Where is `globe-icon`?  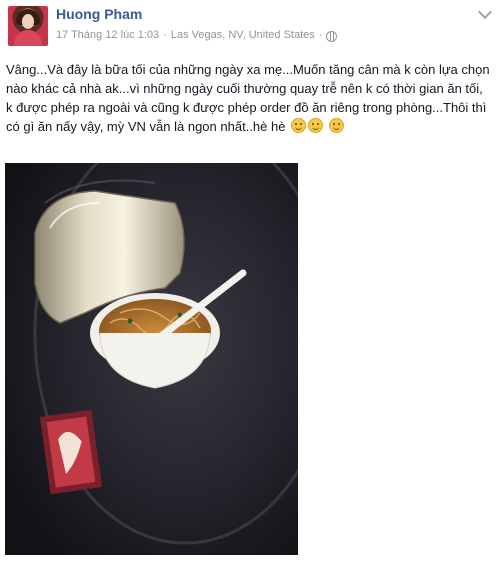
globe-icon is located at coordinates (332, 36).